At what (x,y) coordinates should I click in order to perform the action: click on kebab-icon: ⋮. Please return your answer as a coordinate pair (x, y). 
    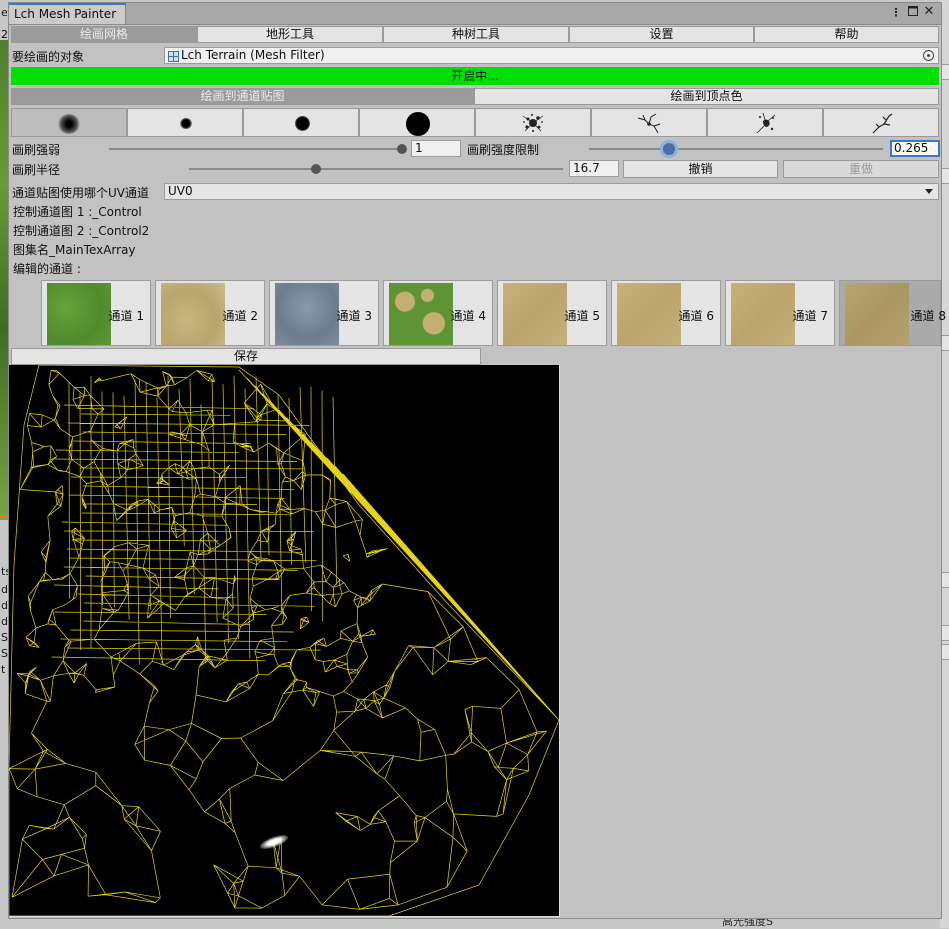
    Looking at the image, I should click on (896, 12).